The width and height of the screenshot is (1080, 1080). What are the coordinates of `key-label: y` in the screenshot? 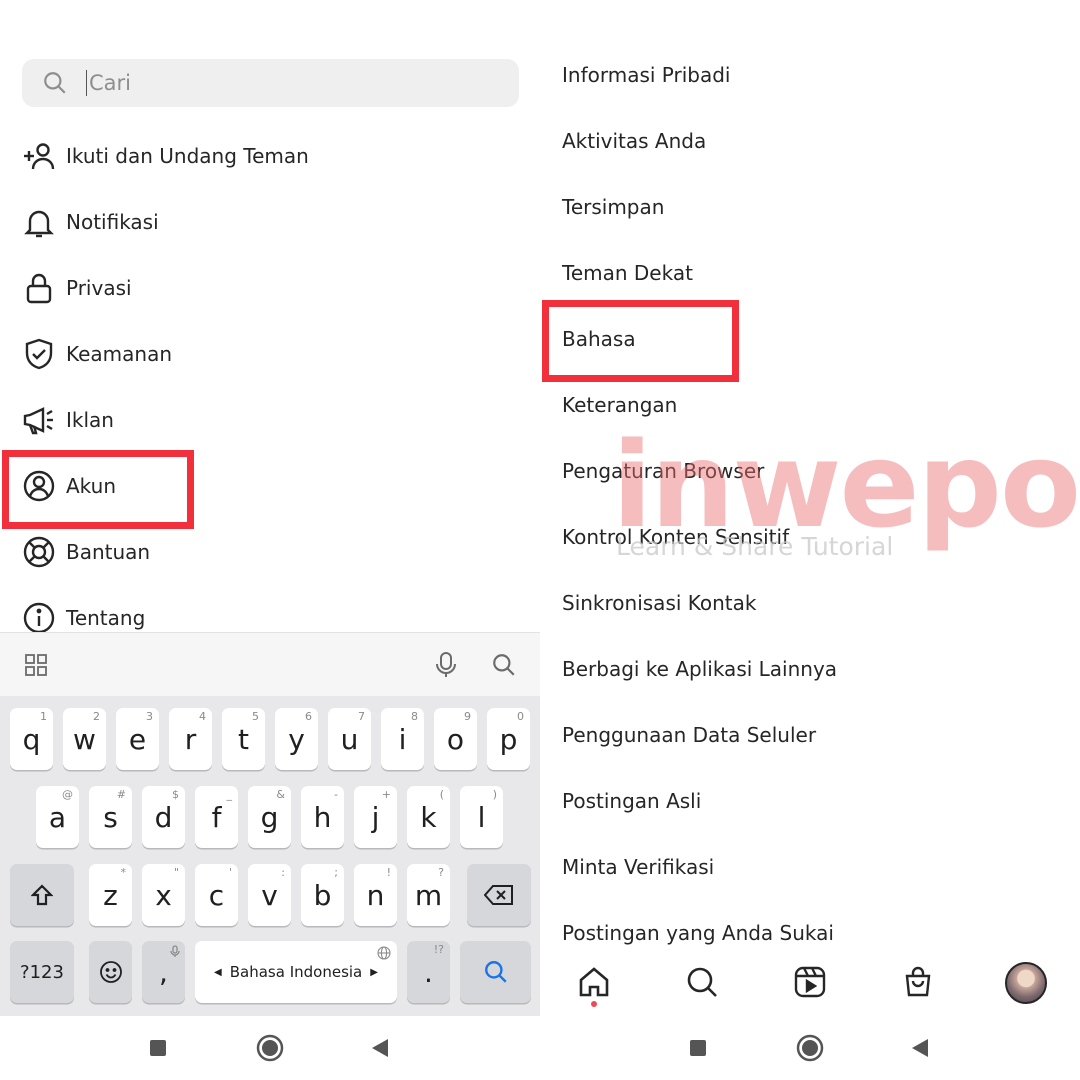 It's located at (296, 739).